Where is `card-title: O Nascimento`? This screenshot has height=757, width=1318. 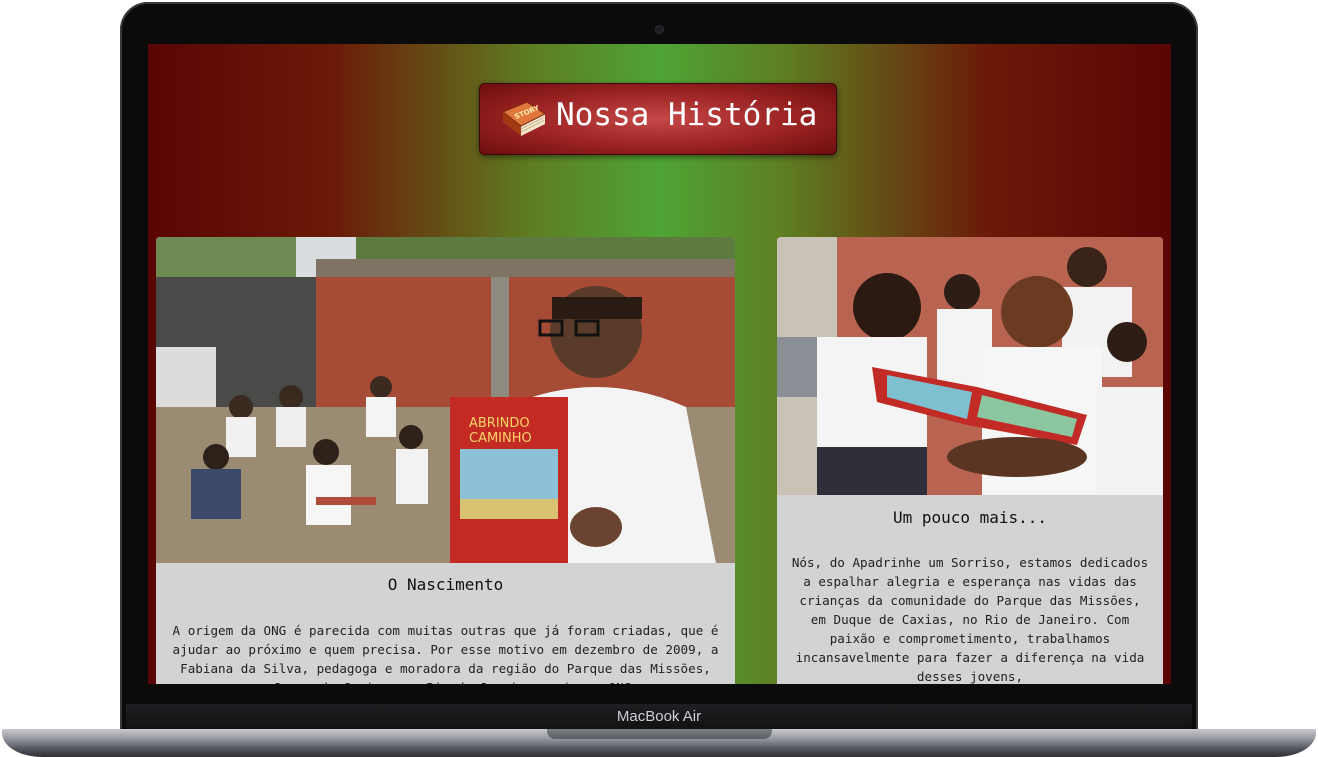
card-title: O Nascimento is located at coordinates (445, 584).